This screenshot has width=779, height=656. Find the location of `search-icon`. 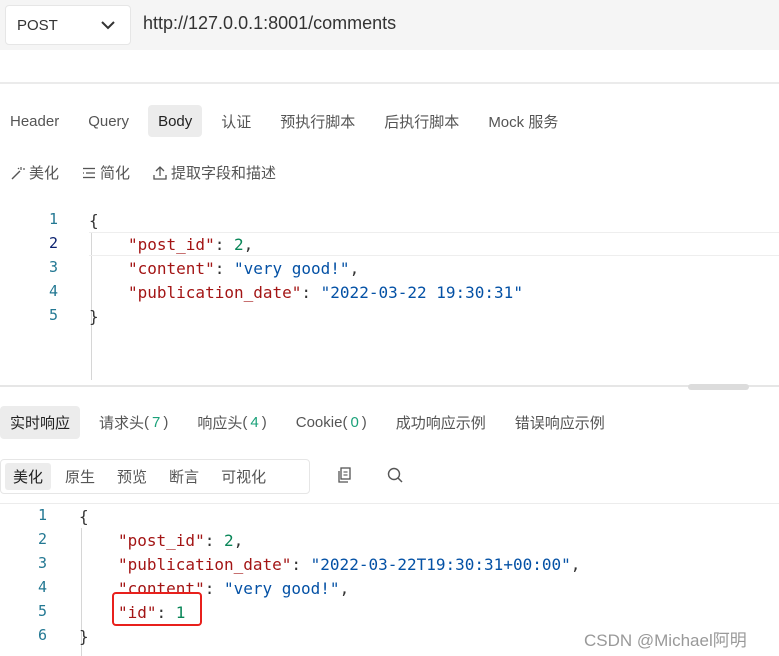

search-icon is located at coordinates (395, 475).